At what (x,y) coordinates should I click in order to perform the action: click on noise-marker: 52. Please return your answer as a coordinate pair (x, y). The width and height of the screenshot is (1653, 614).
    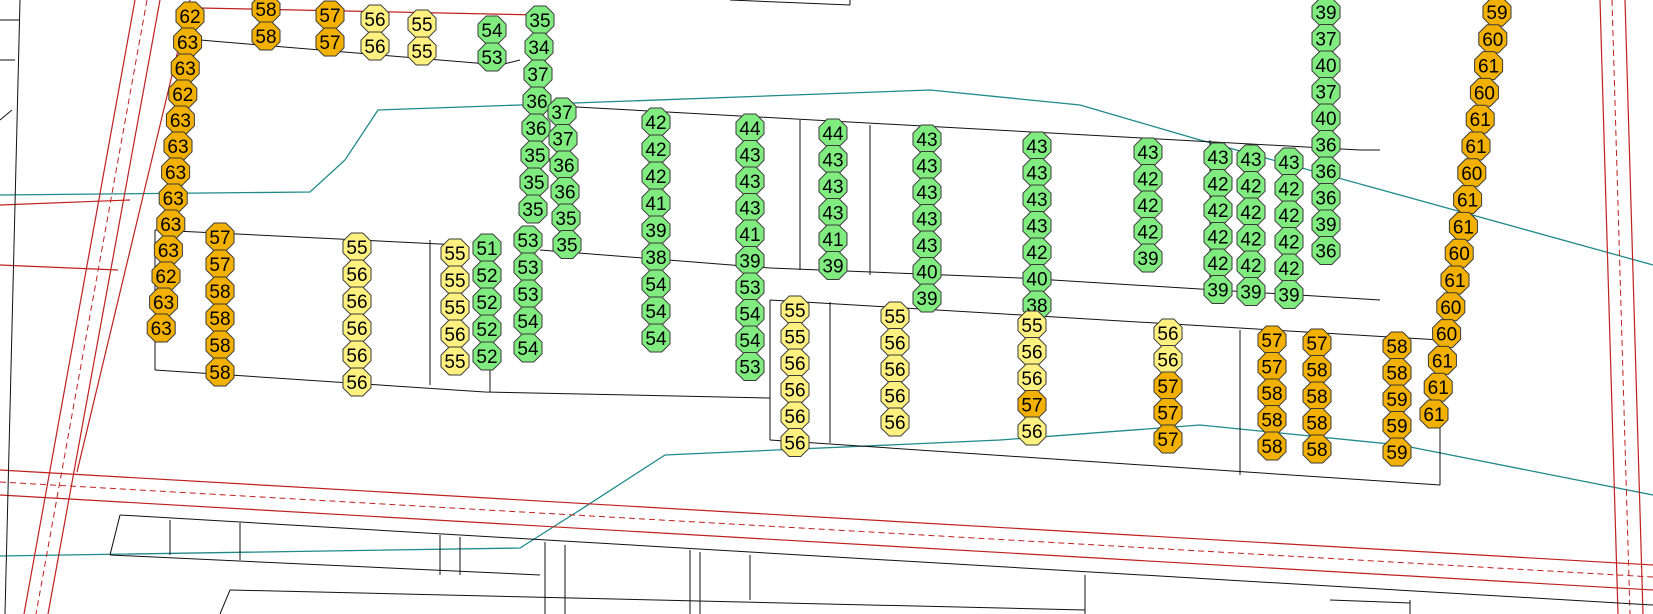
    Looking at the image, I should click on (487, 302).